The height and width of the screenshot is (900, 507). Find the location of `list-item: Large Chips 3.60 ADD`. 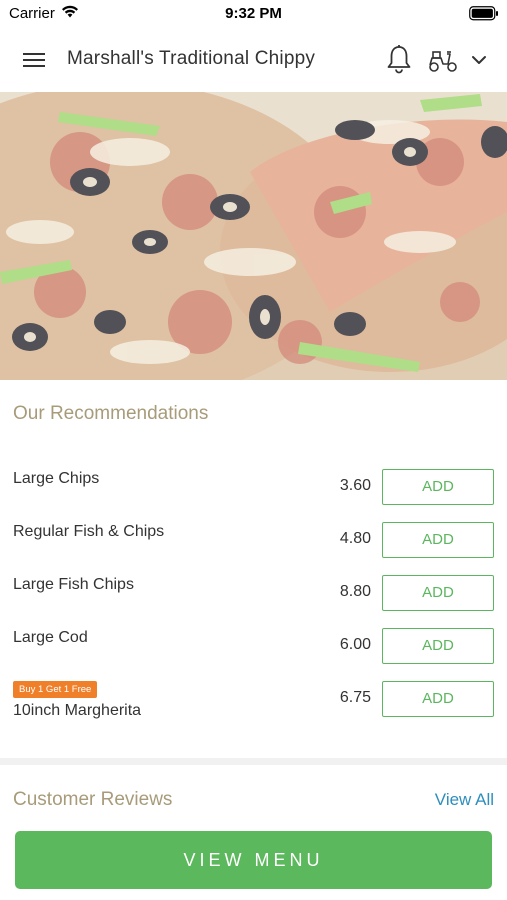

list-item: Large Chips 3.60 ADD is located at coordinates (253, 493).